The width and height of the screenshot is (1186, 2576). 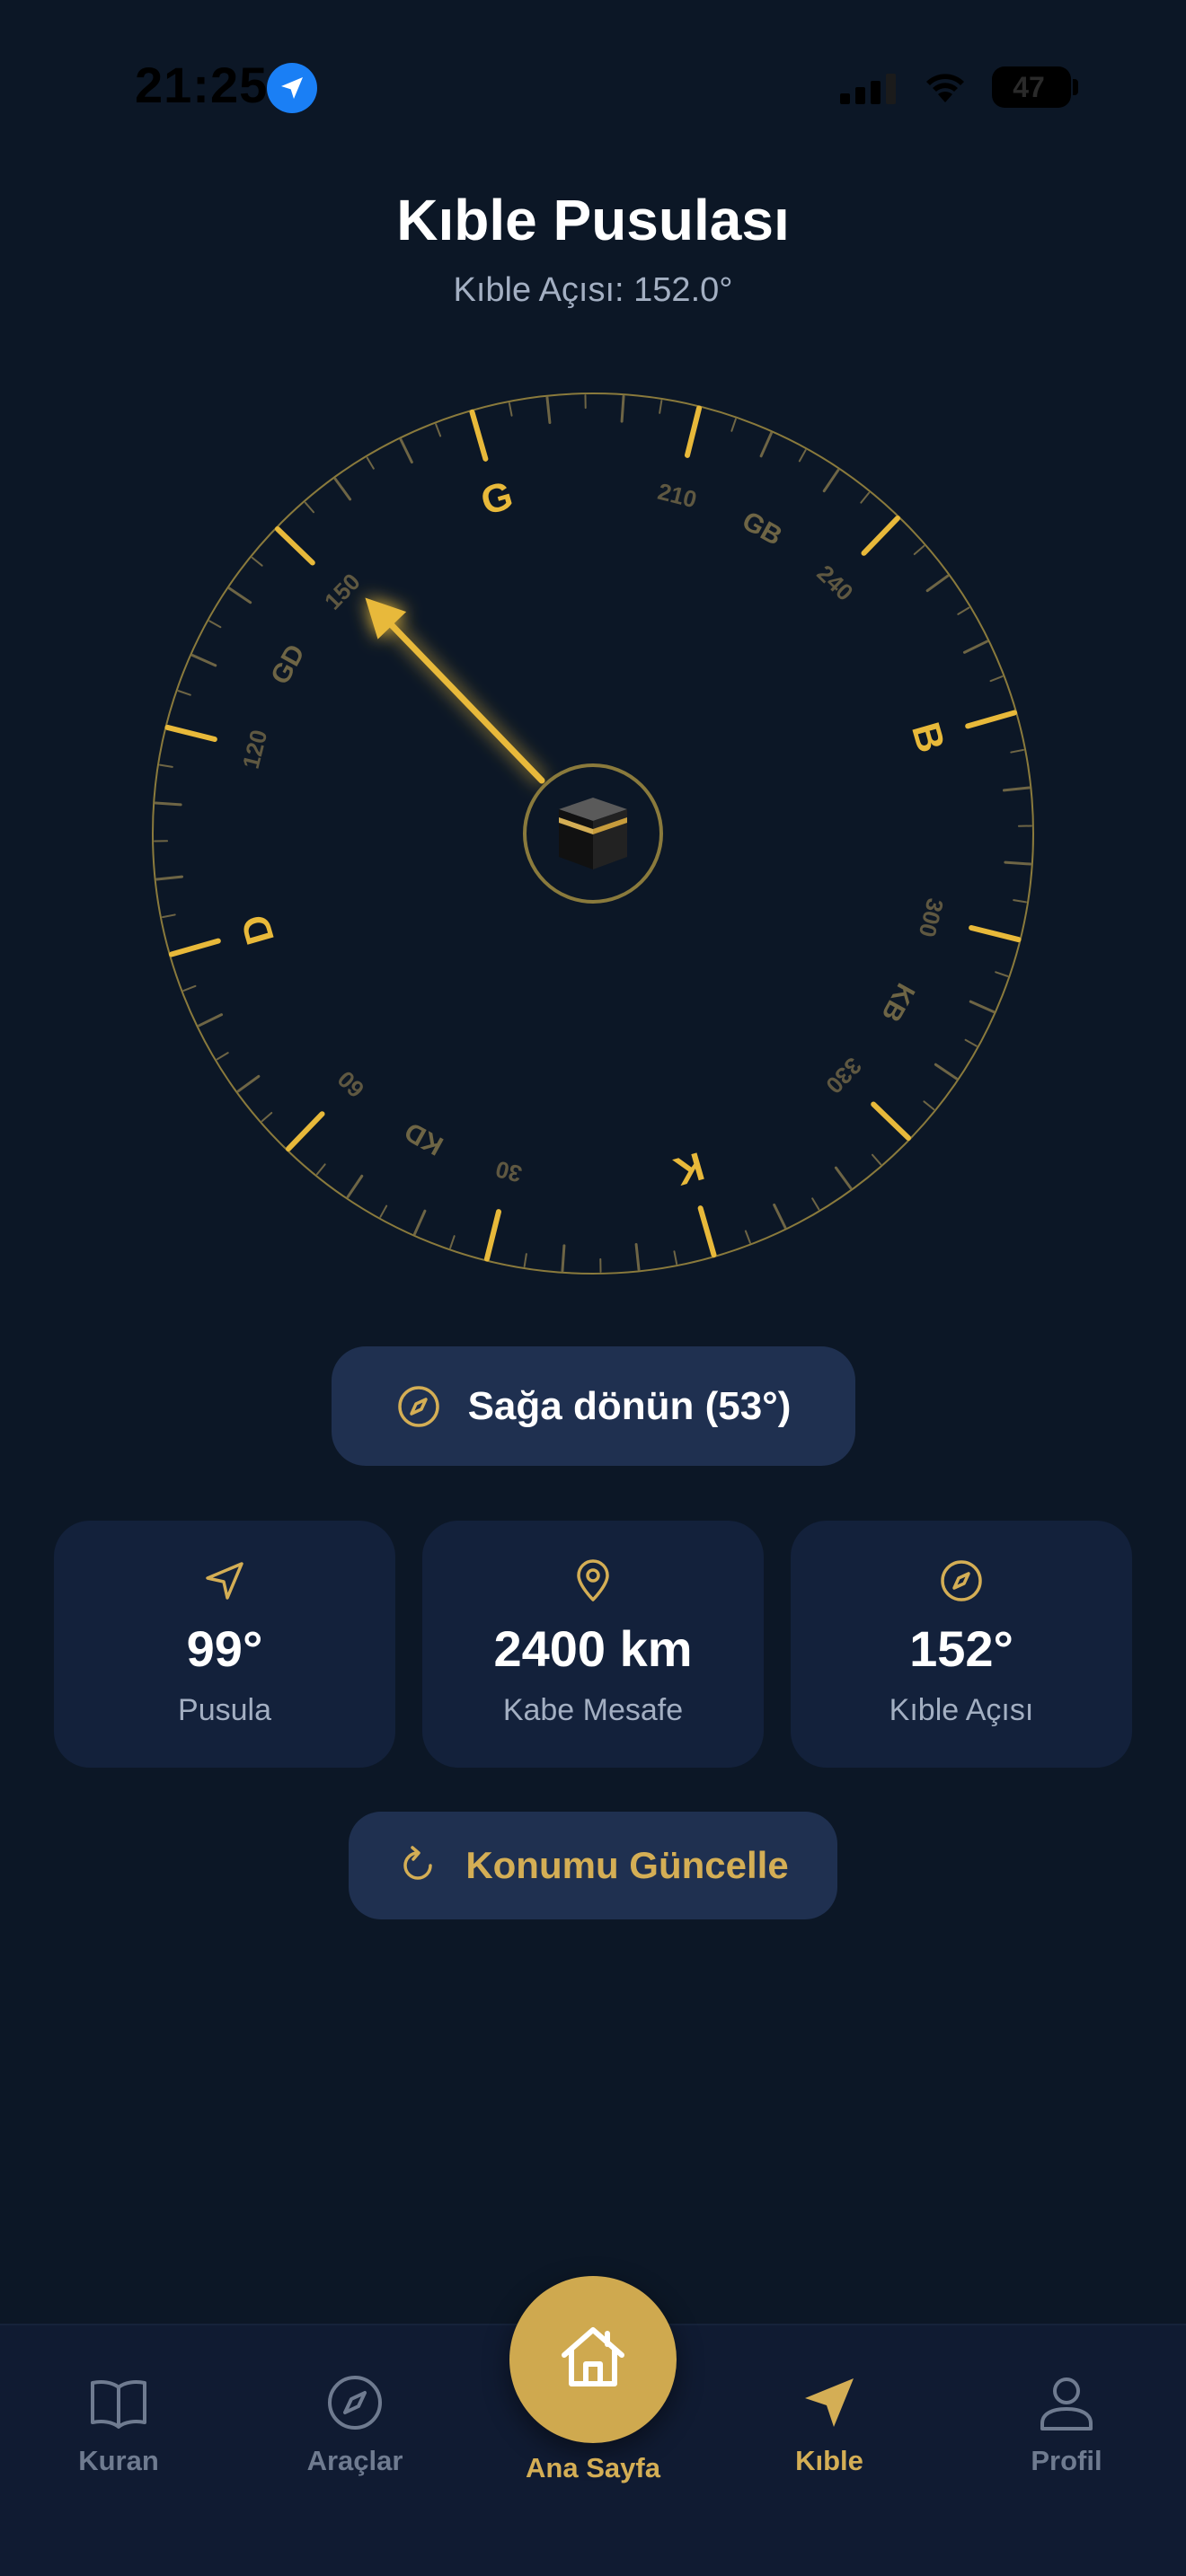 What do you see at coordinates (835, 583) in the screenshot?
I see `compass-degree-label: 240` at bounding box center [835, 583].